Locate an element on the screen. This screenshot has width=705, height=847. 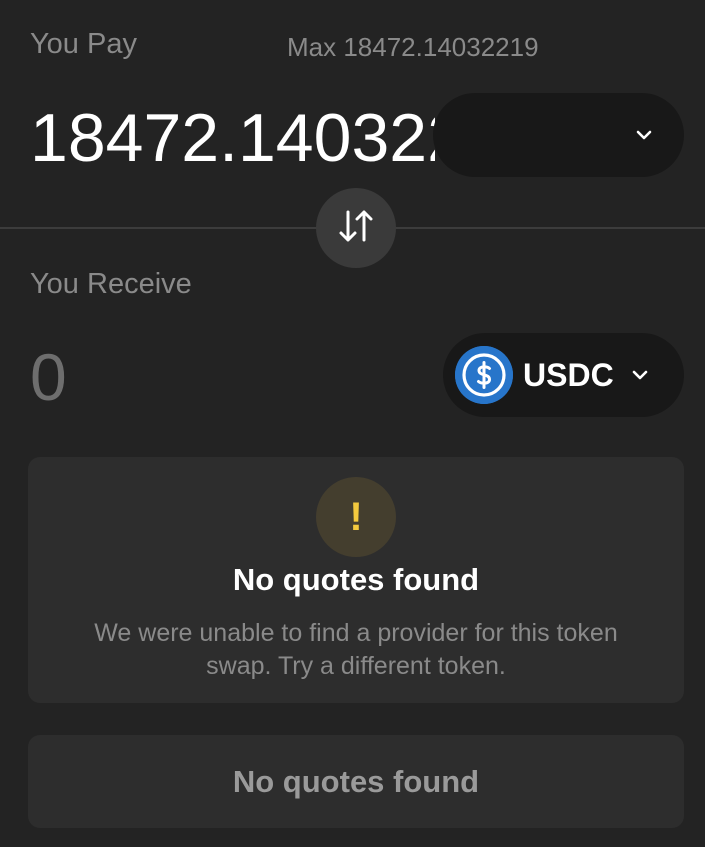
receive-token-selector: USDC is located at coordinates (563, 375).